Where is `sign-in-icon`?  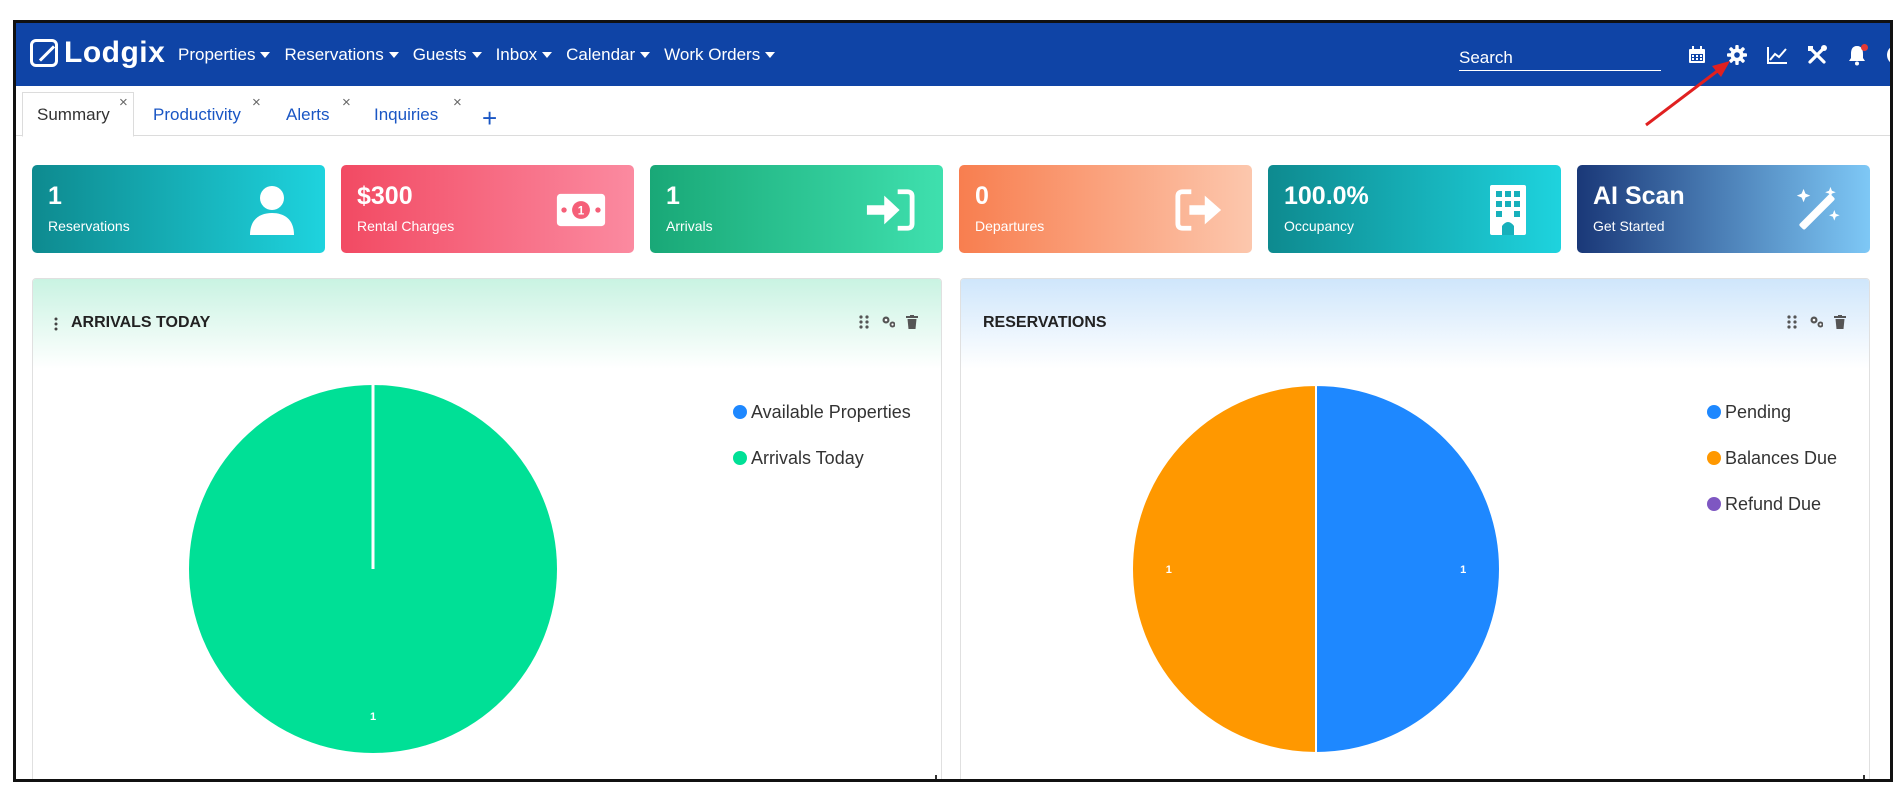 sign-in-icon is located at coordinates (890, 210).